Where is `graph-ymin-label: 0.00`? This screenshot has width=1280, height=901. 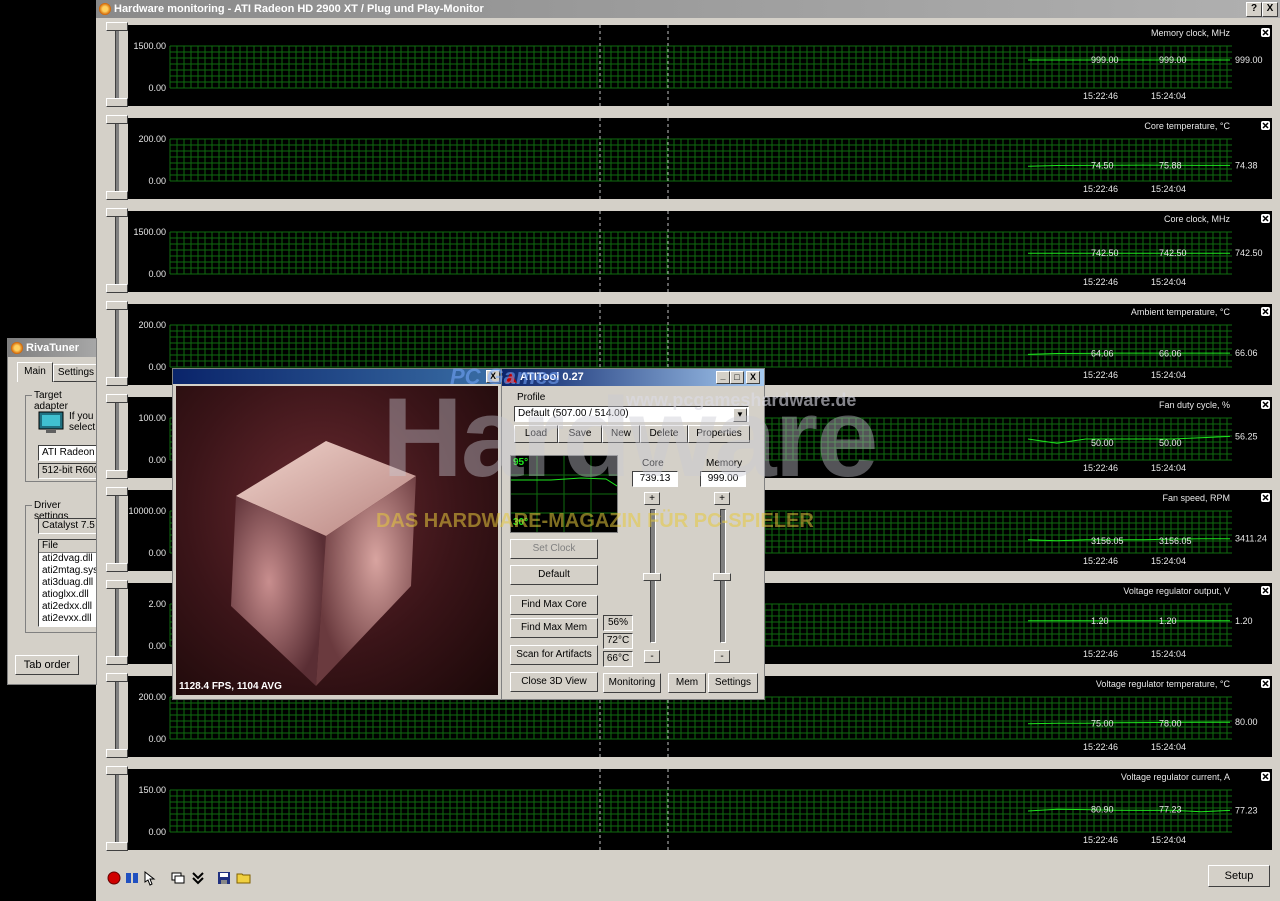
graph-ymin-label: 0.00 is located at coordinates (157, 367).